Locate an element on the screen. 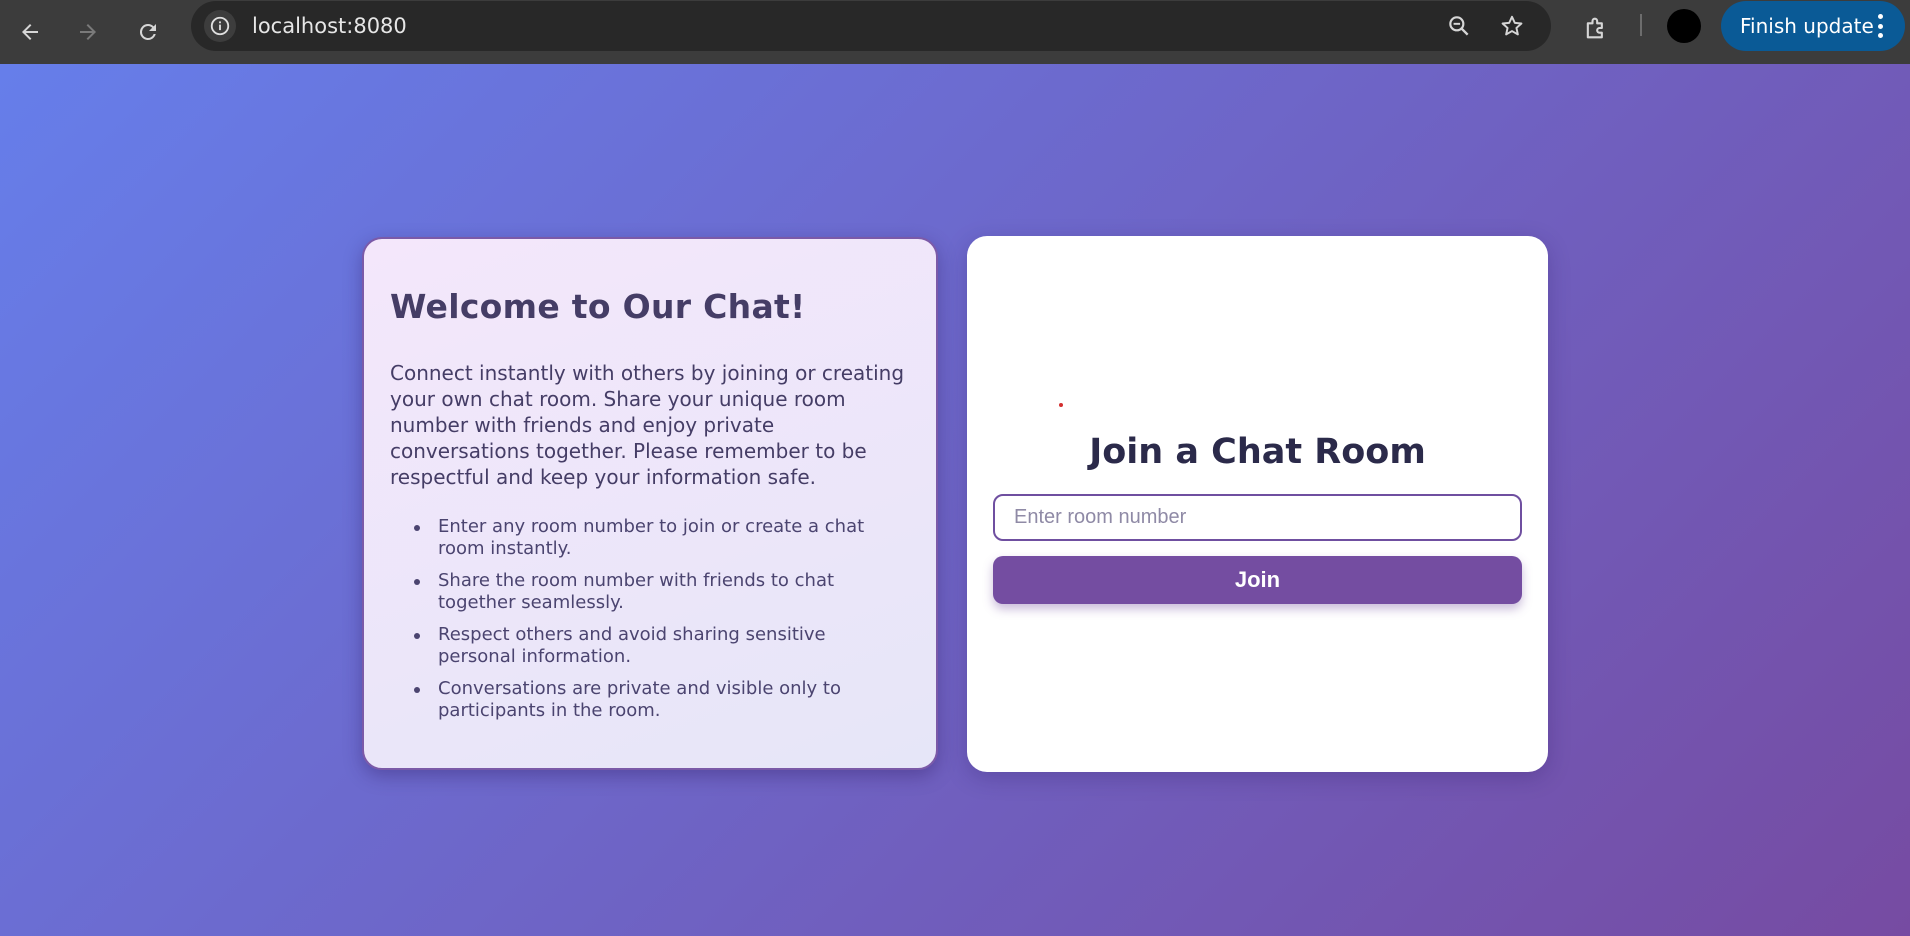 The width and height of the screenshot is (1910, 936). back-button is located at coordinates (30, 32).